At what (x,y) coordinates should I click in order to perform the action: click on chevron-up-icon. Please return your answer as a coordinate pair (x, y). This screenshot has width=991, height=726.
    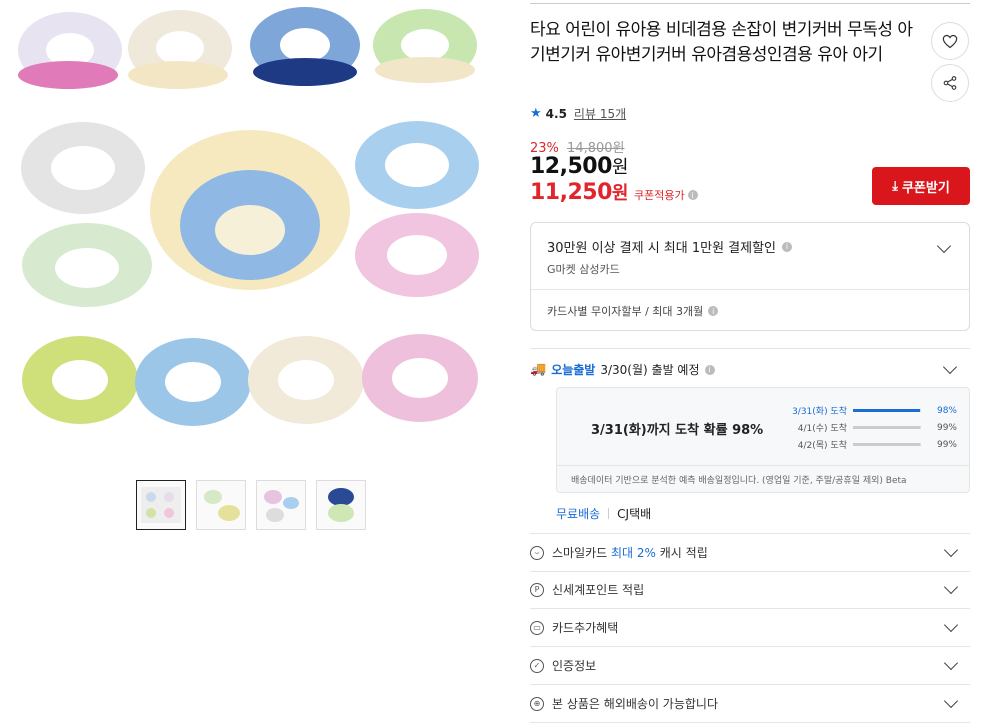
    Looking at the image, I should click on (950, 367).